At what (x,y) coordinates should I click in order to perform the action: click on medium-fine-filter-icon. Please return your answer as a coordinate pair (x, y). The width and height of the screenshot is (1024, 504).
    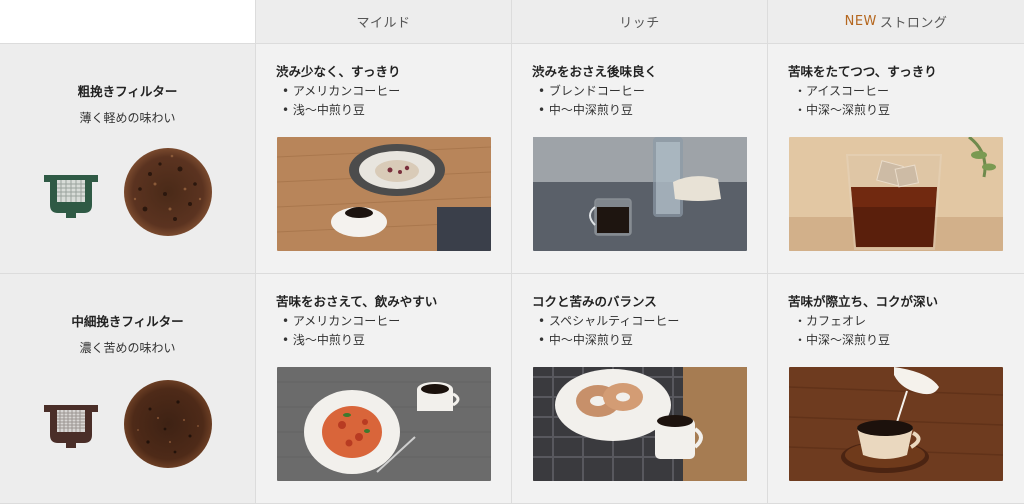
    Looking at the image, I should click on (71, 426).